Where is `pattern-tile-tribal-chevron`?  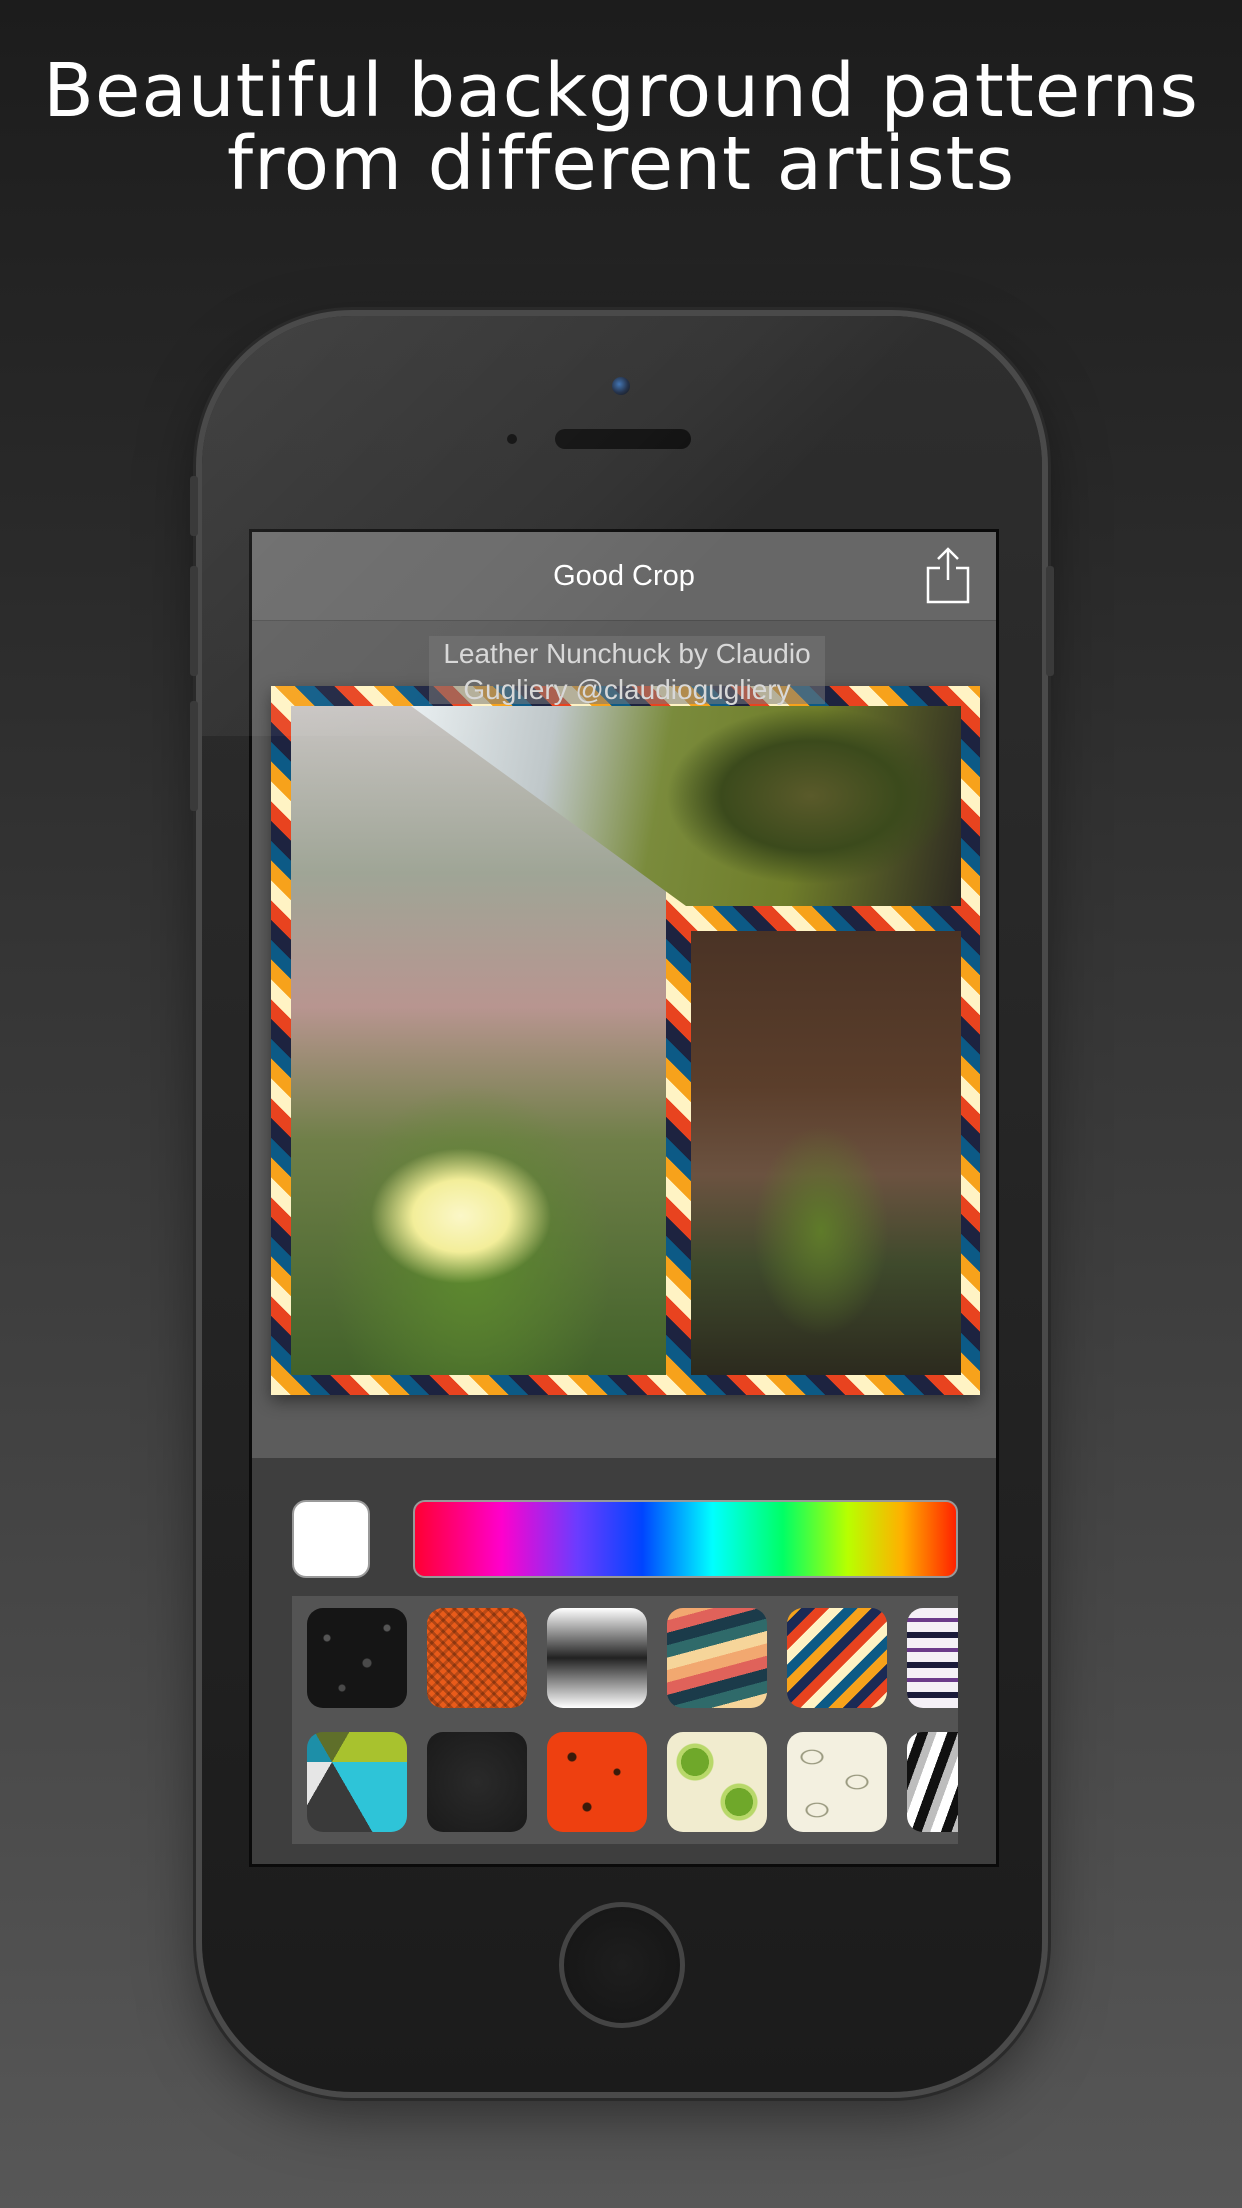
pattern-tile-tribal-chevron is located at coordinates (837, 1658).